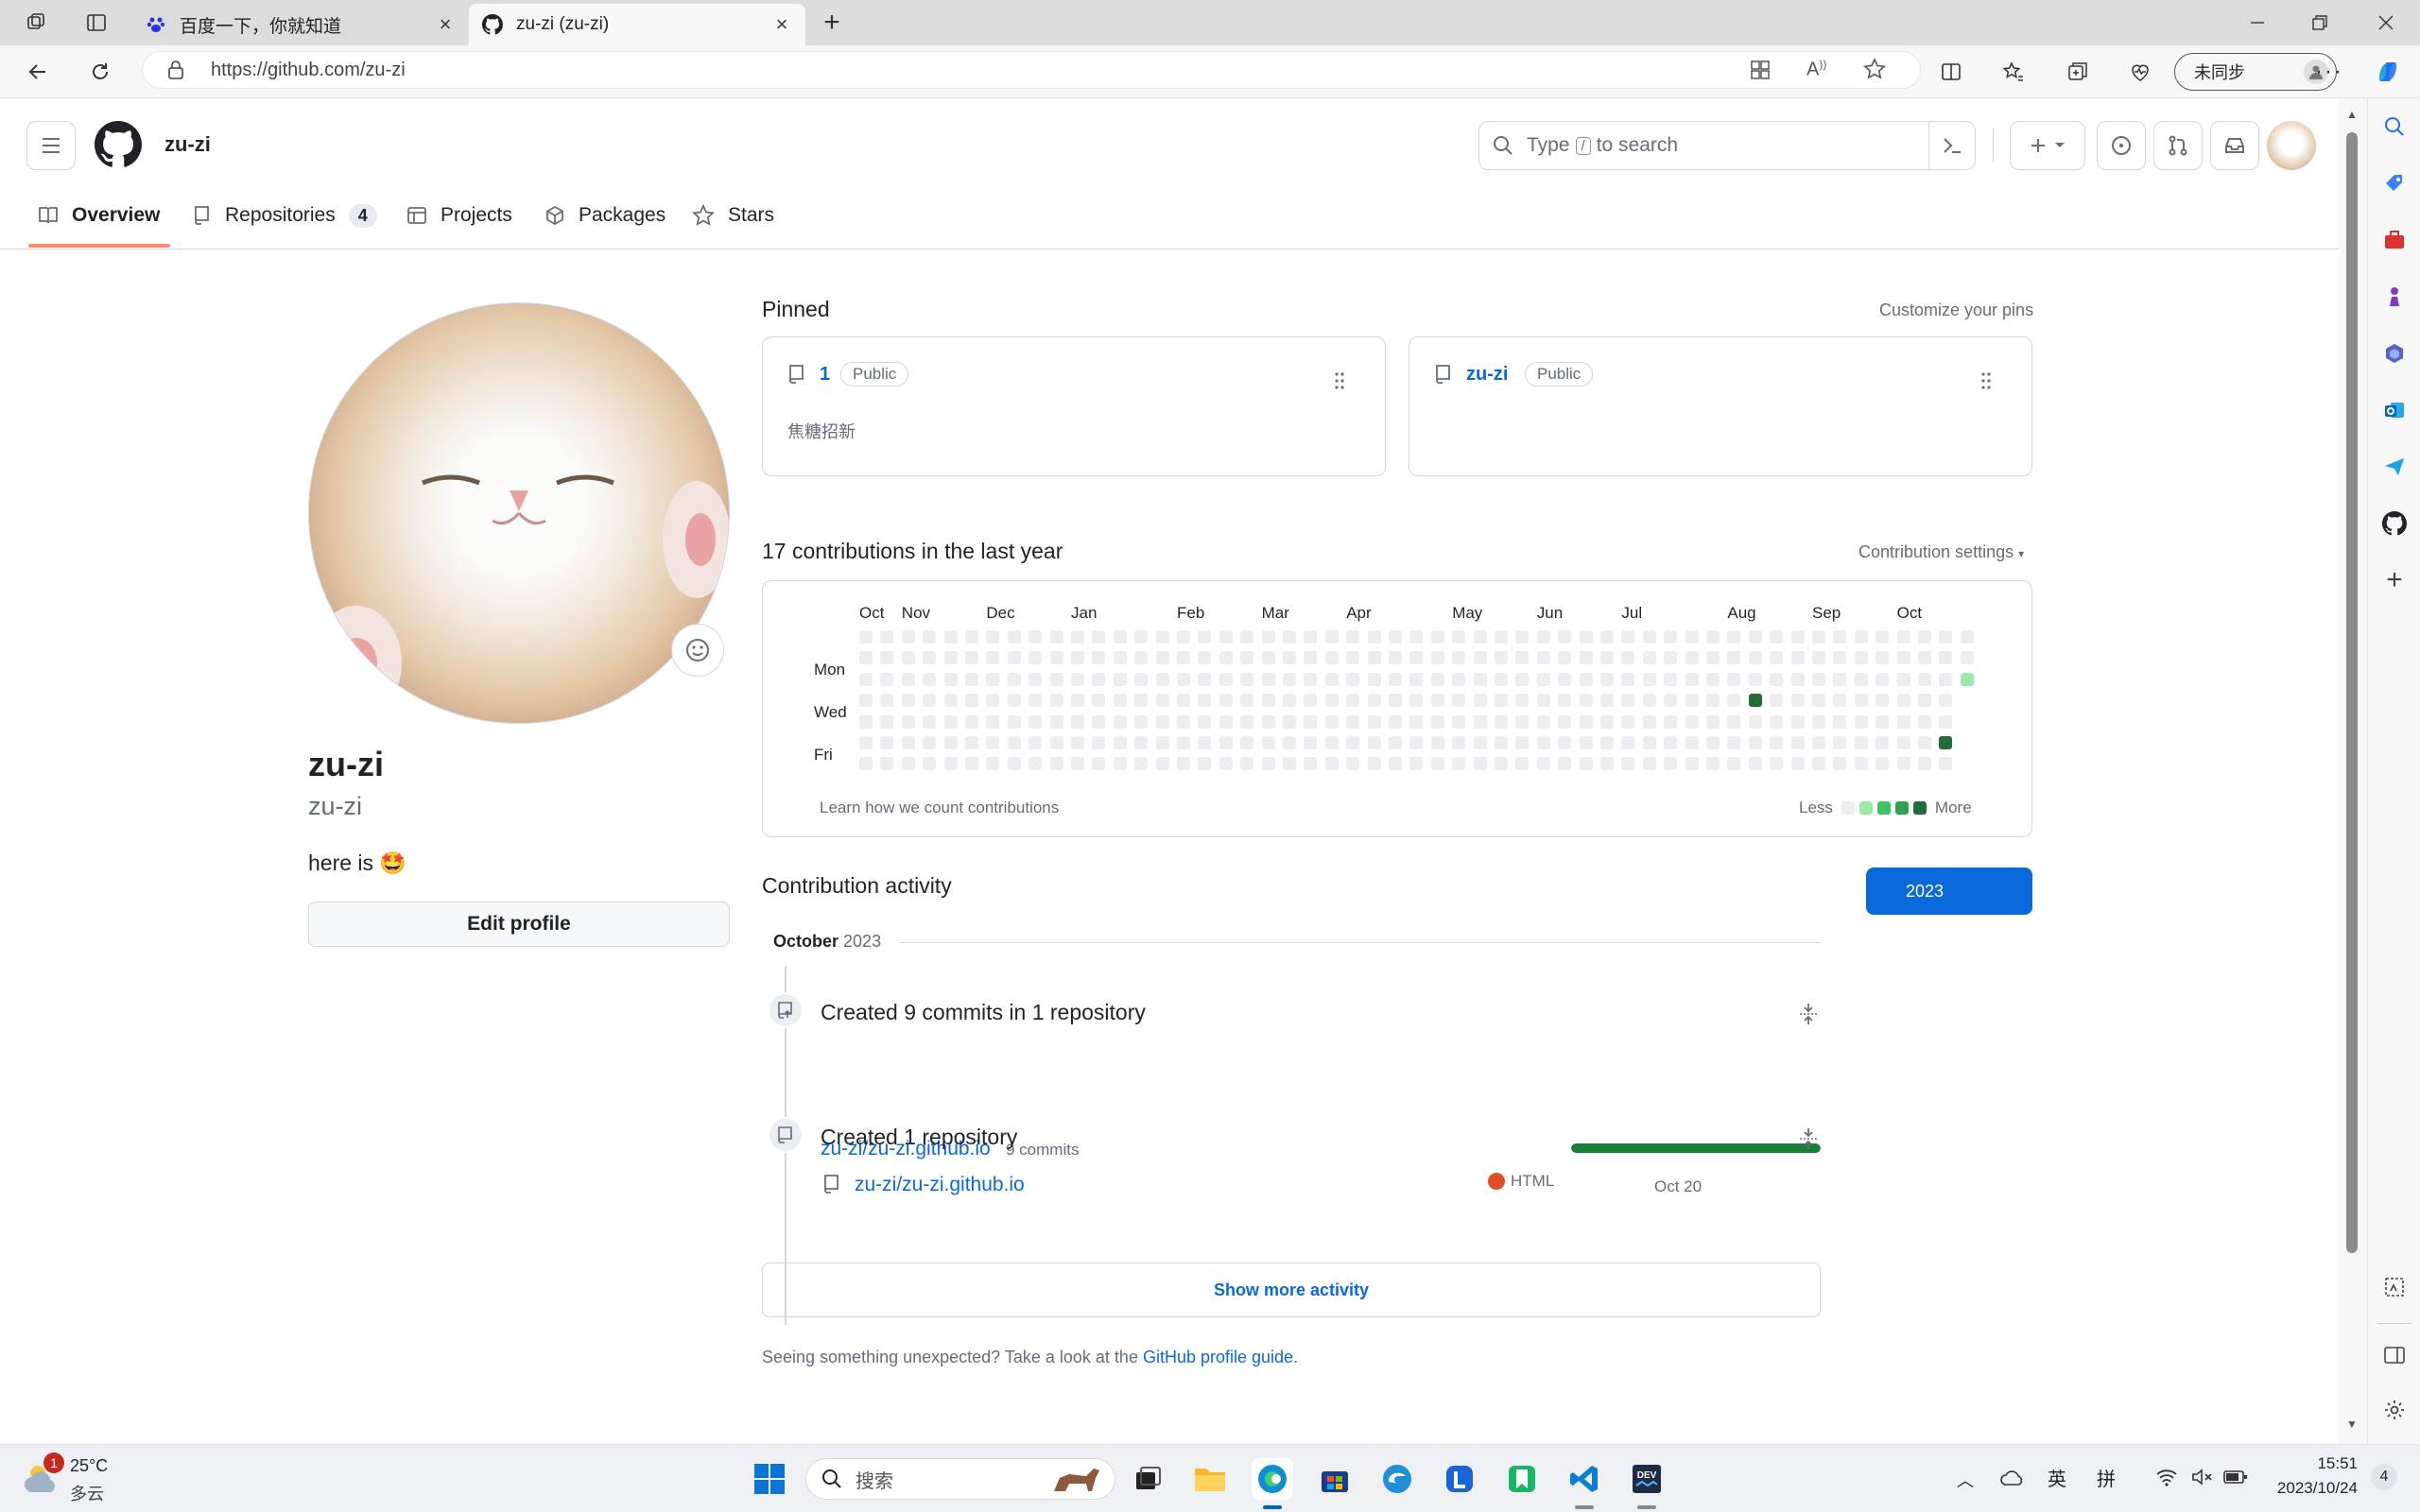  What do you see at coordinates (781, 24) in the screenshot?
I see `close-tab-icon: ×` at bounding box center [781, 24].